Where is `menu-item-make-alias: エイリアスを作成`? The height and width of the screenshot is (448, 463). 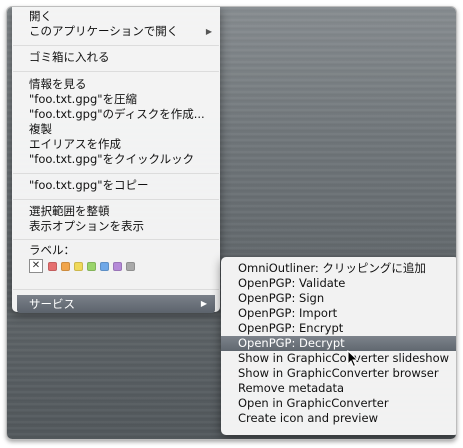
menu-item-make-alias: エイリアスを作成 is located at coordinates (116, 144).